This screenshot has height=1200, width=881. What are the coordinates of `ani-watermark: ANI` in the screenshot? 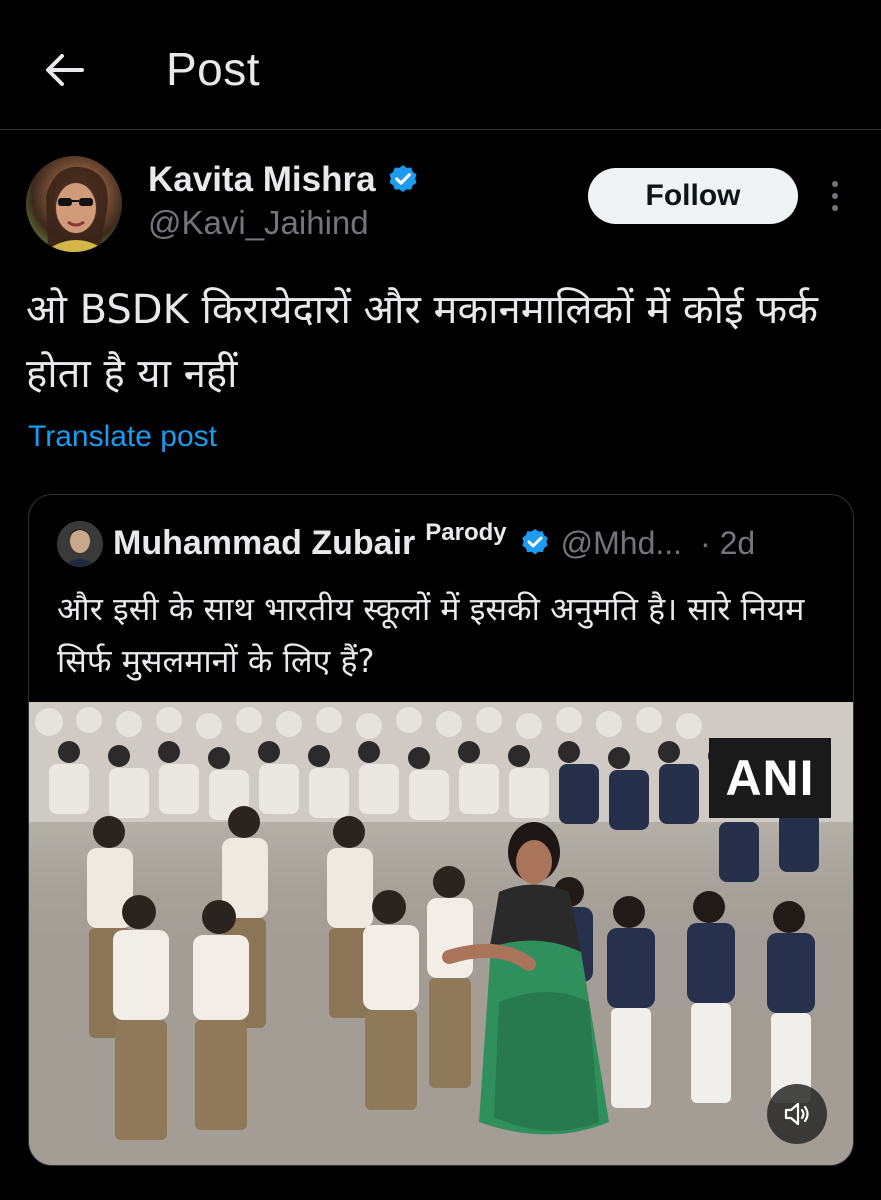 It's located at (770, 778).